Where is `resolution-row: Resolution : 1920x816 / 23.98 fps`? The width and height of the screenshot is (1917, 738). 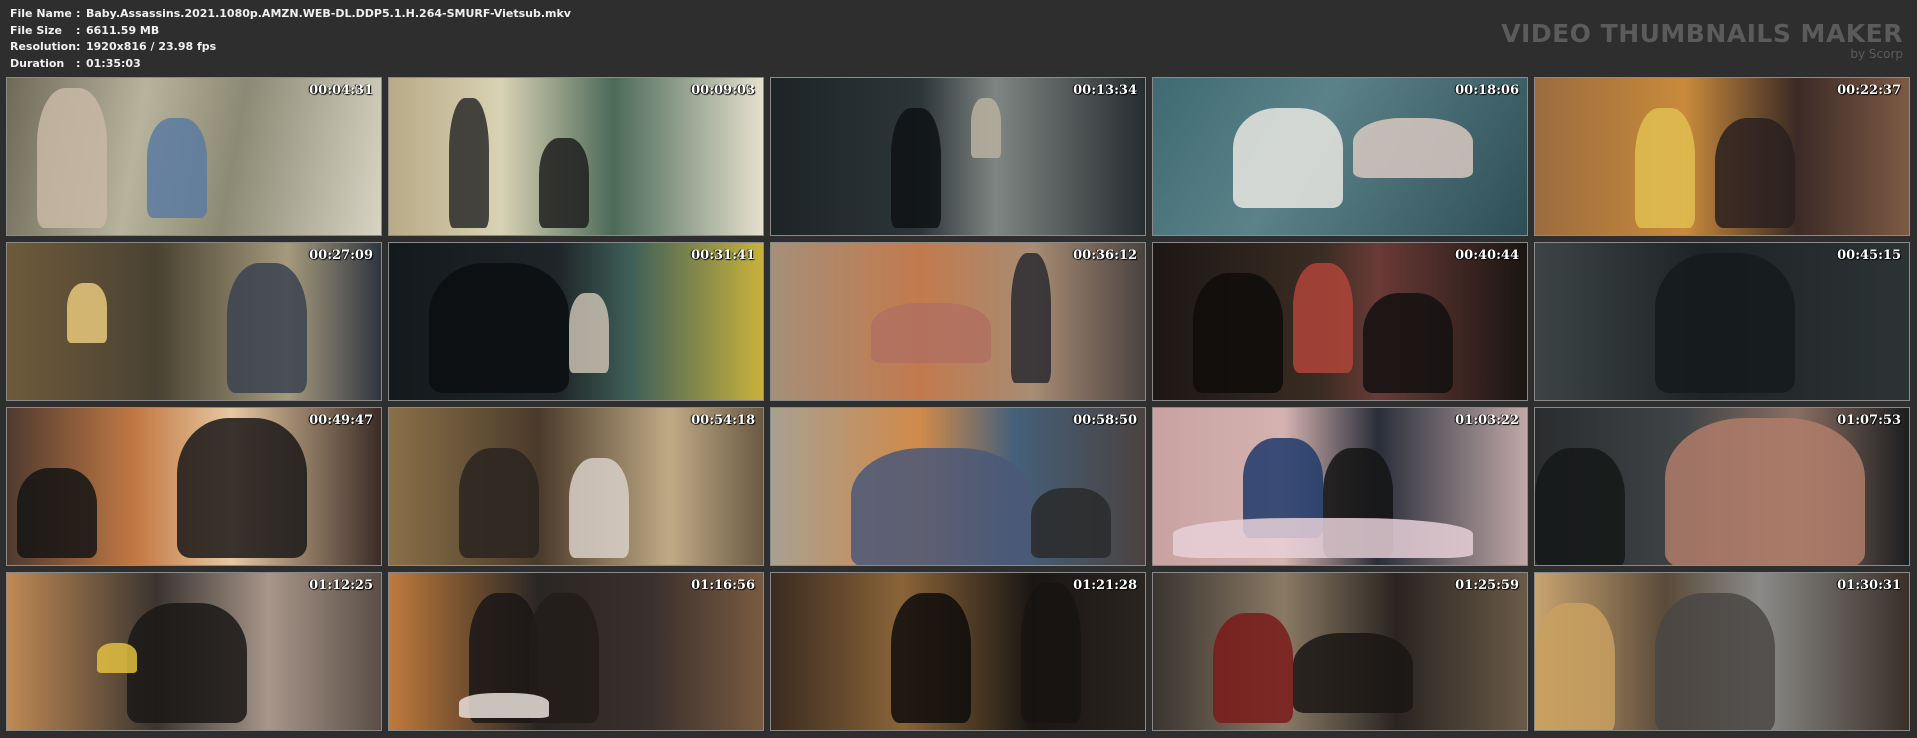 resolution-row: Resolution : 1920x816 / 23.98 fps is located at coordinates (290, 47).